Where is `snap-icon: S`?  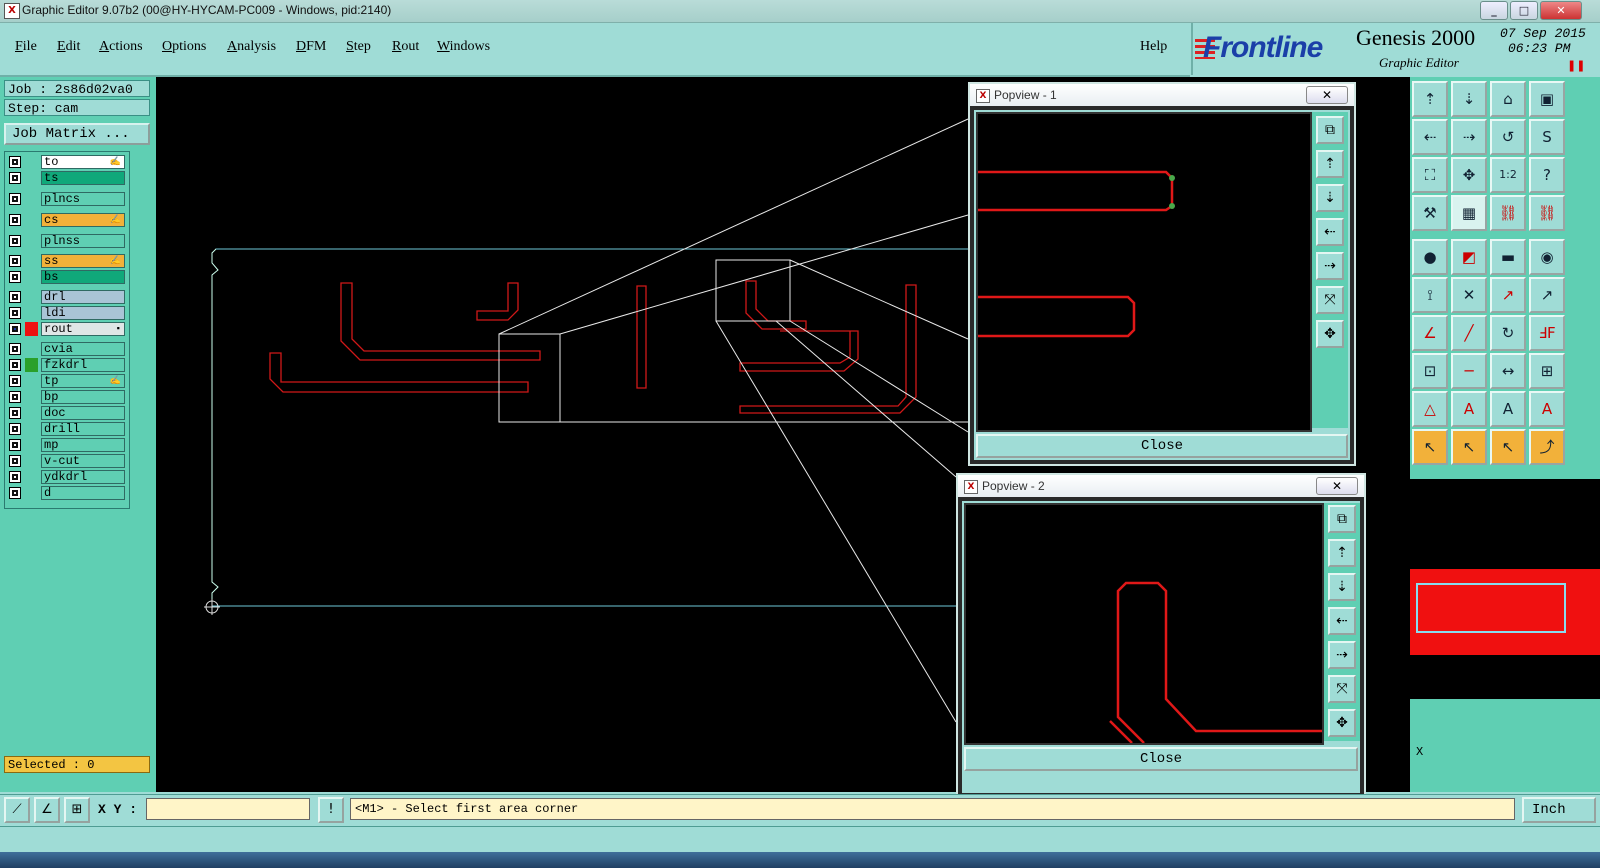
snap-icon: S is located at coordinates (1547, 137).